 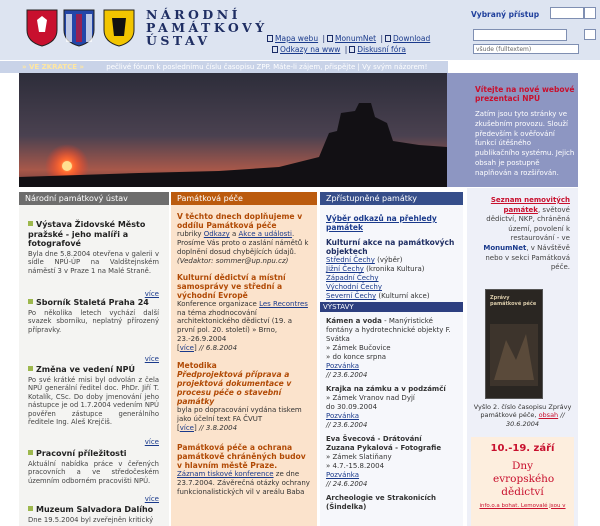 What do you see at coordinates (522, 506) in the screenshot?
I see `heritage-days-link: info.o.a bohat. Lemovalé jsou v` at bounding box center [522, 506].